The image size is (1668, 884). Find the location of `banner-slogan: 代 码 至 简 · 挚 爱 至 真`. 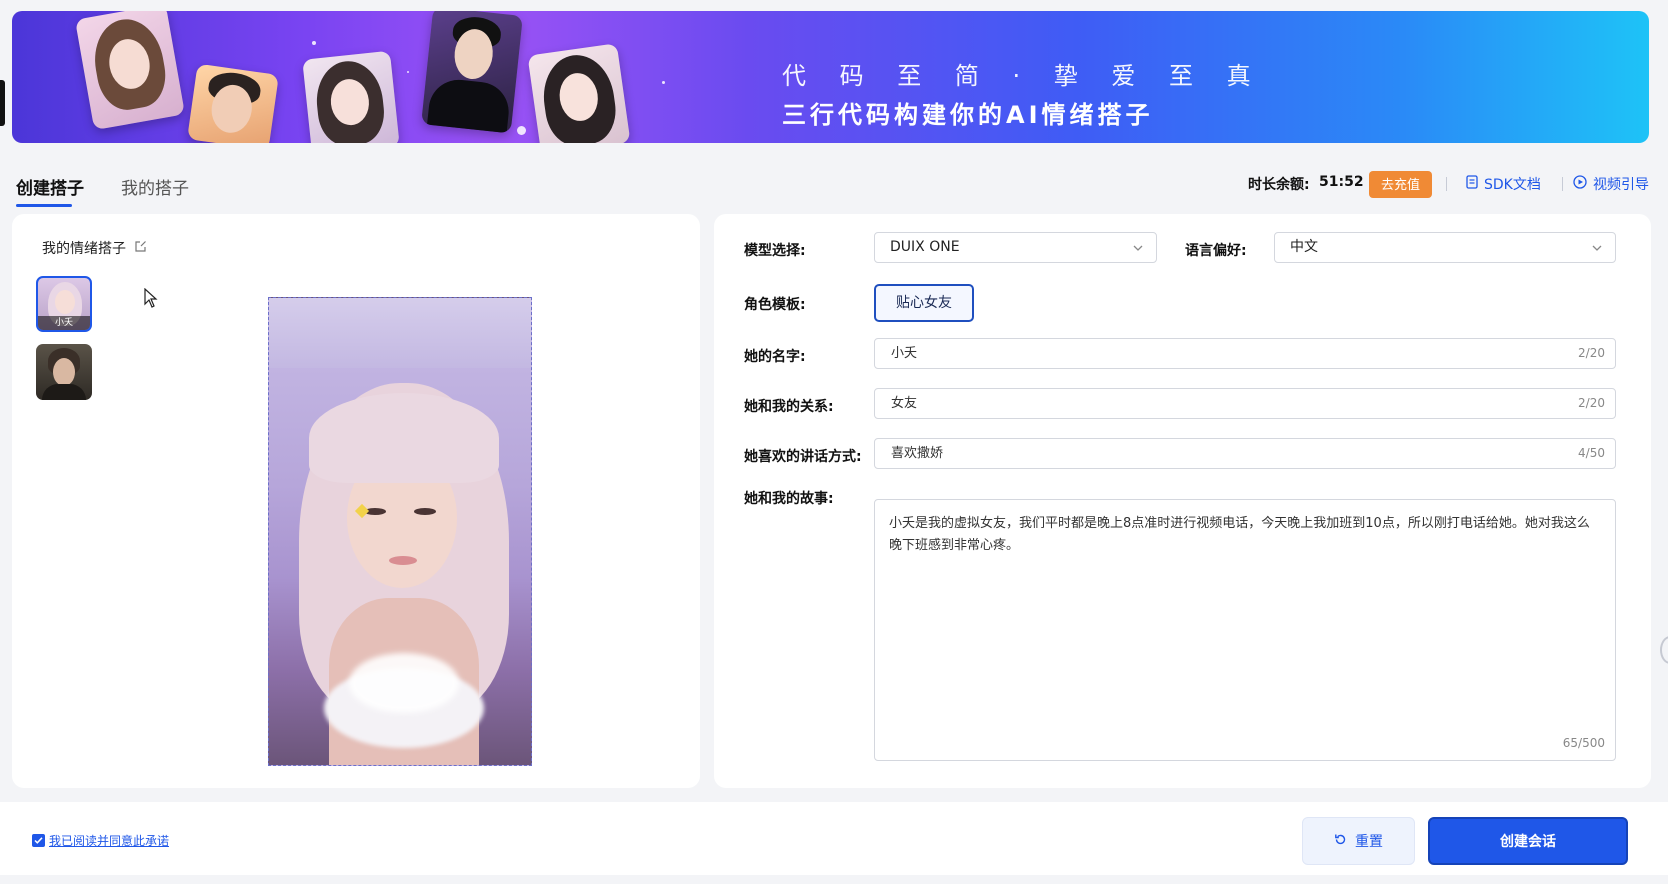

banner-slogan: 代 码 至 简 · 挚 爱 至 真 is located at coordinates (1023, 76).